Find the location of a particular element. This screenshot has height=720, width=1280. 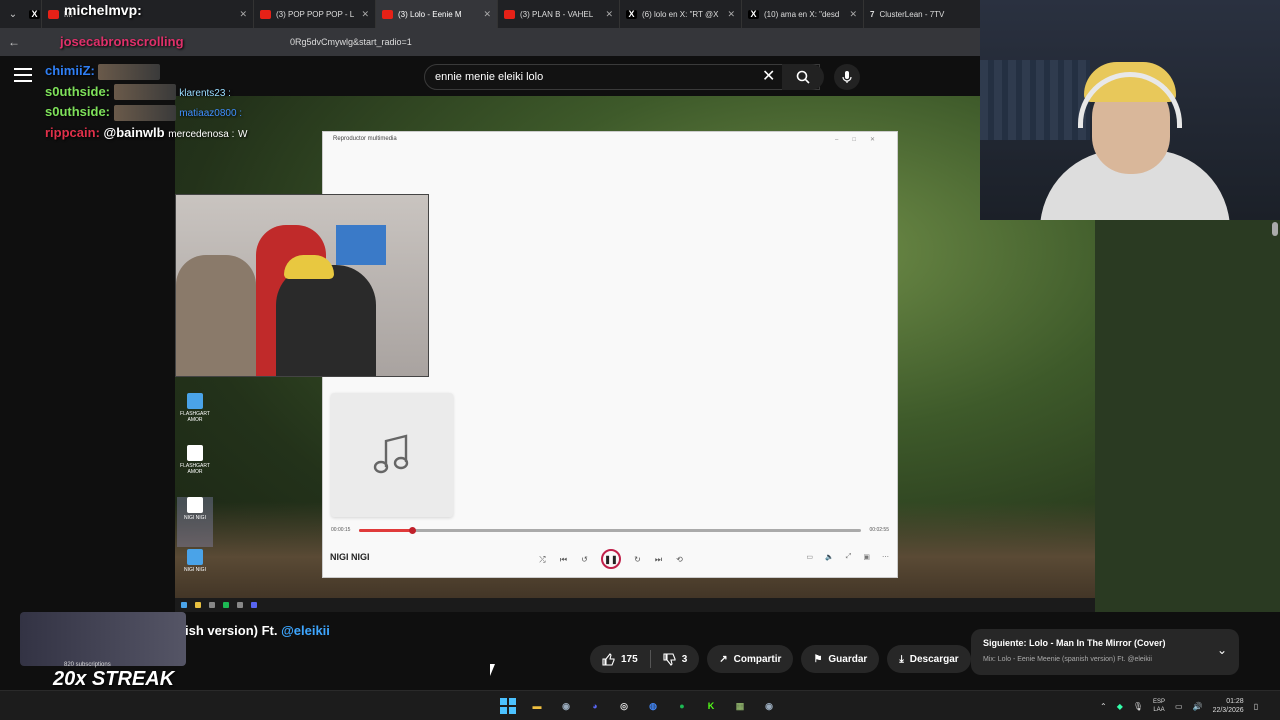

tab-4: (3) PLAN B - VAHEL ✕ is located at coordinates (559, 14).